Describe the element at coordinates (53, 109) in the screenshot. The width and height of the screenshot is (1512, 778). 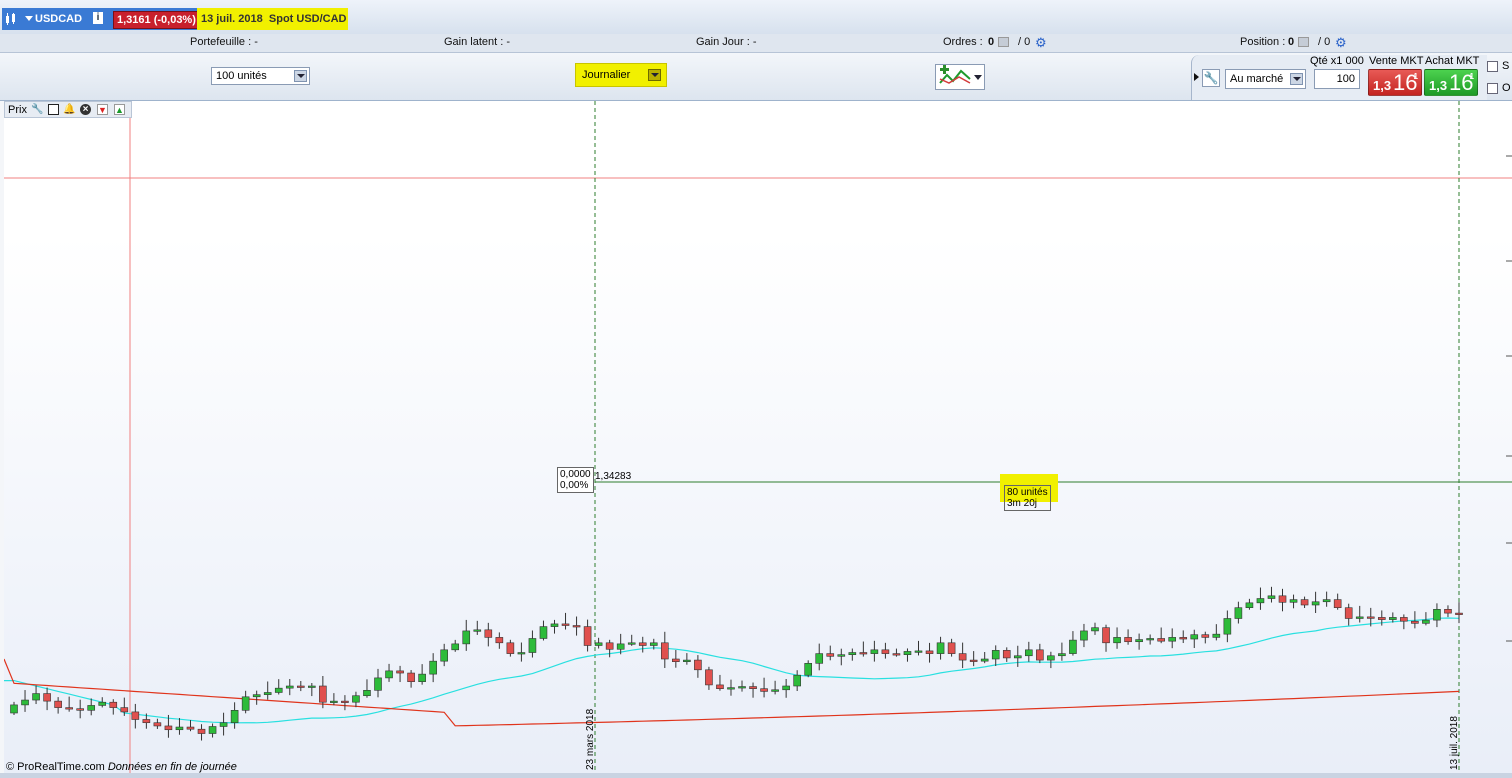
I see `window-icon` at that location.